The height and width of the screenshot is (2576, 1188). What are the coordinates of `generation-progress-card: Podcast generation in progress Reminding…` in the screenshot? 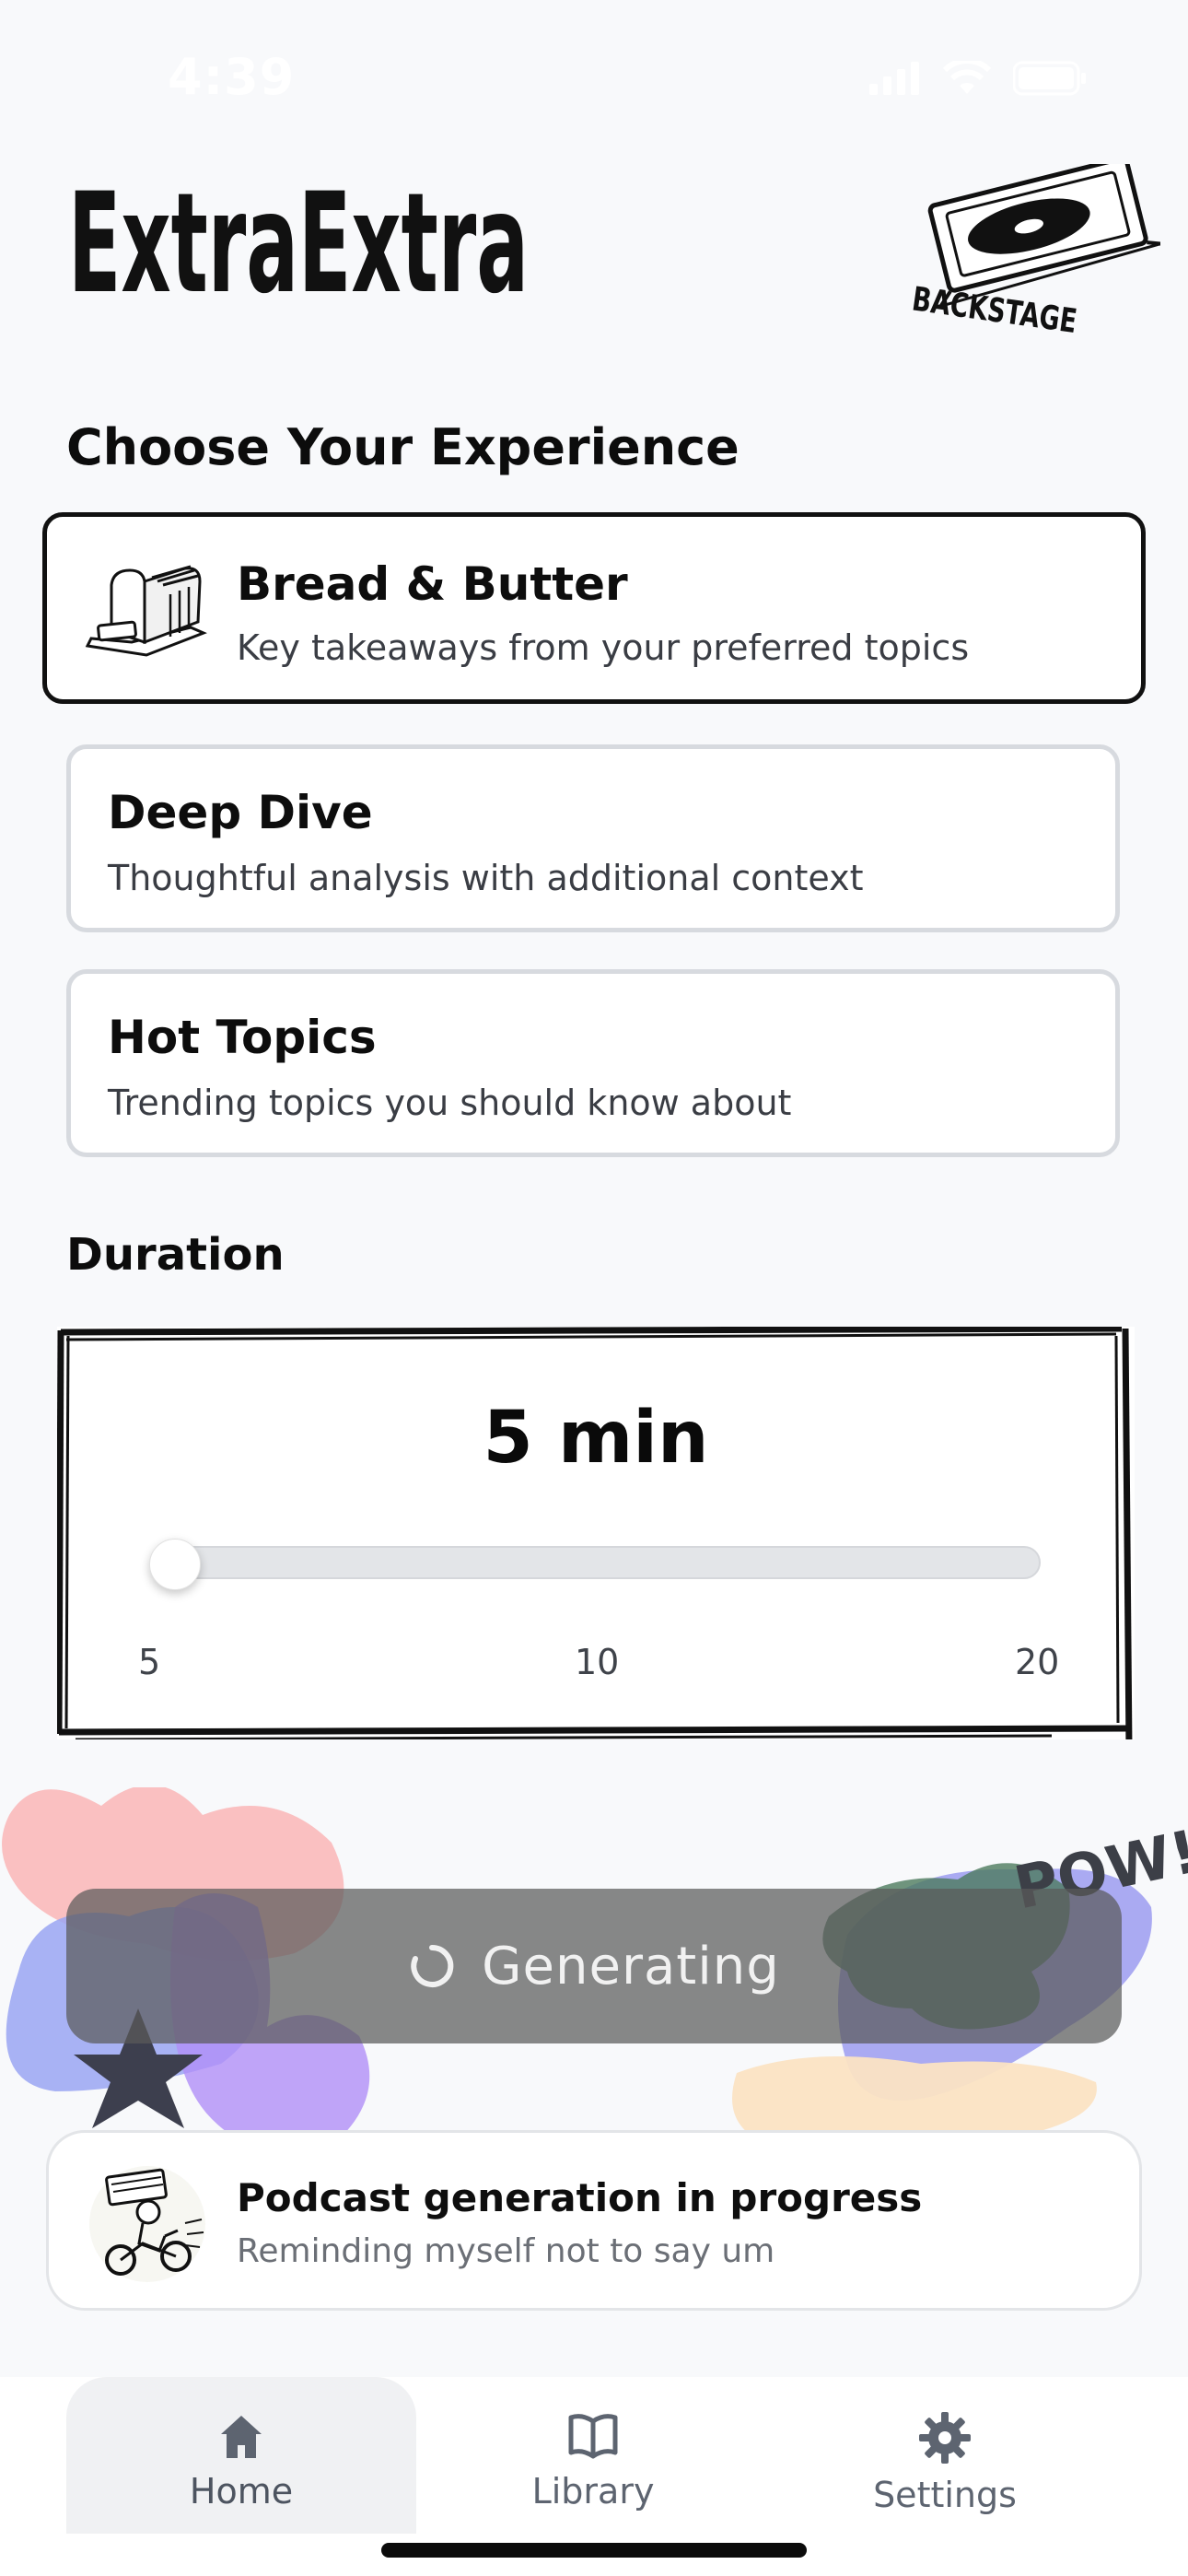 It's located at (594, 2220).